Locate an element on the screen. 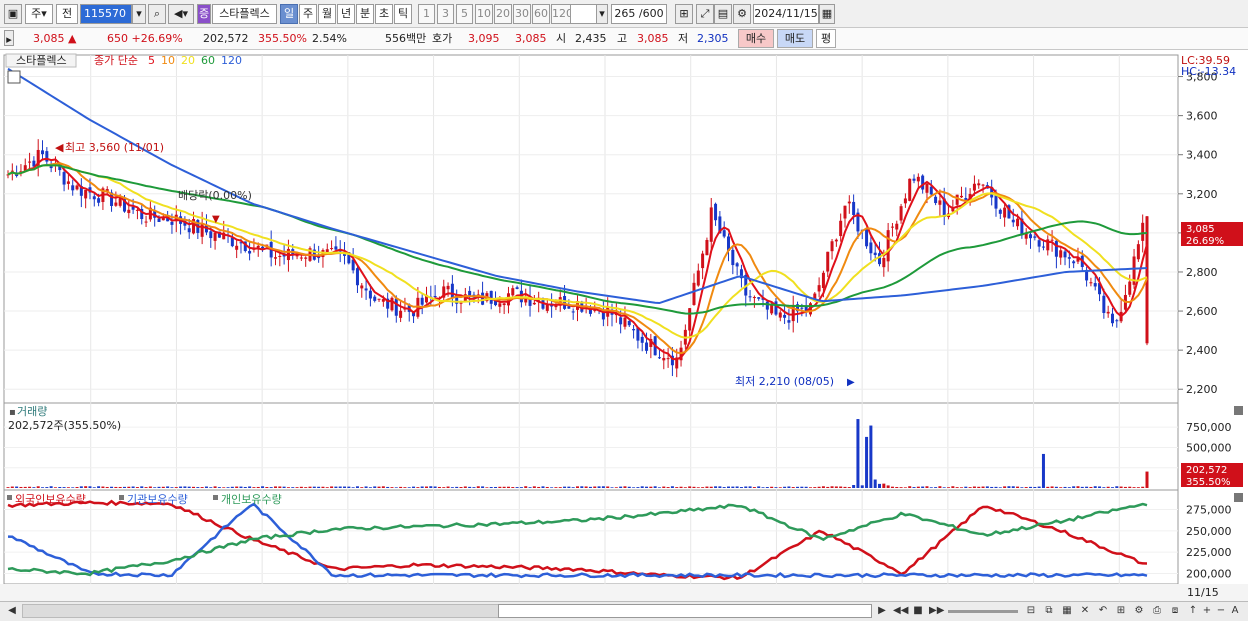 This screenshot has width=1248, height=621. high-annotation: 최고 3,560 (11/01) is located at coordinates (114, 147).